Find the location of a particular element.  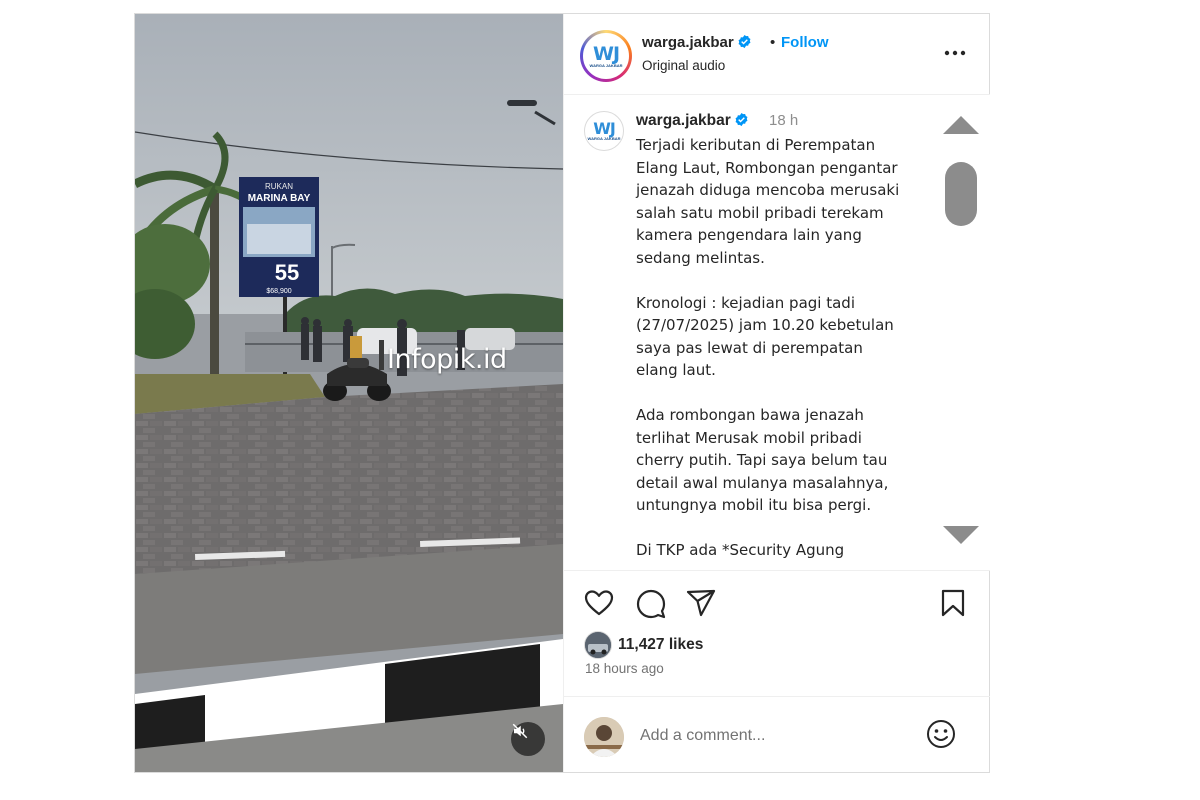

bookmark-icon is located at coordinates (953, 603).